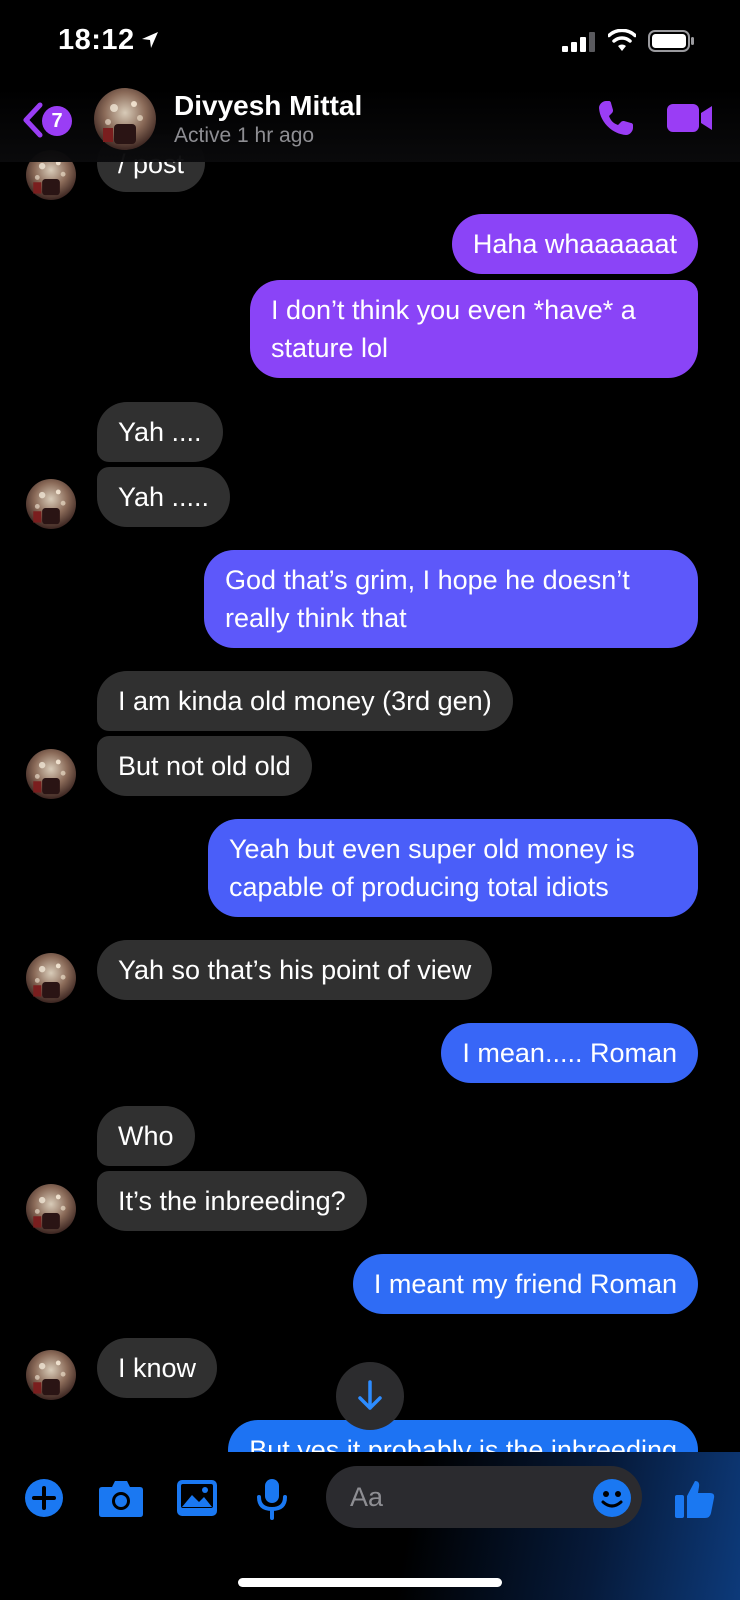 Image resolution: width=740 pixels, height=1600 pixels. I want to click on scroll-to-bottom-button, so click(370, 1396).